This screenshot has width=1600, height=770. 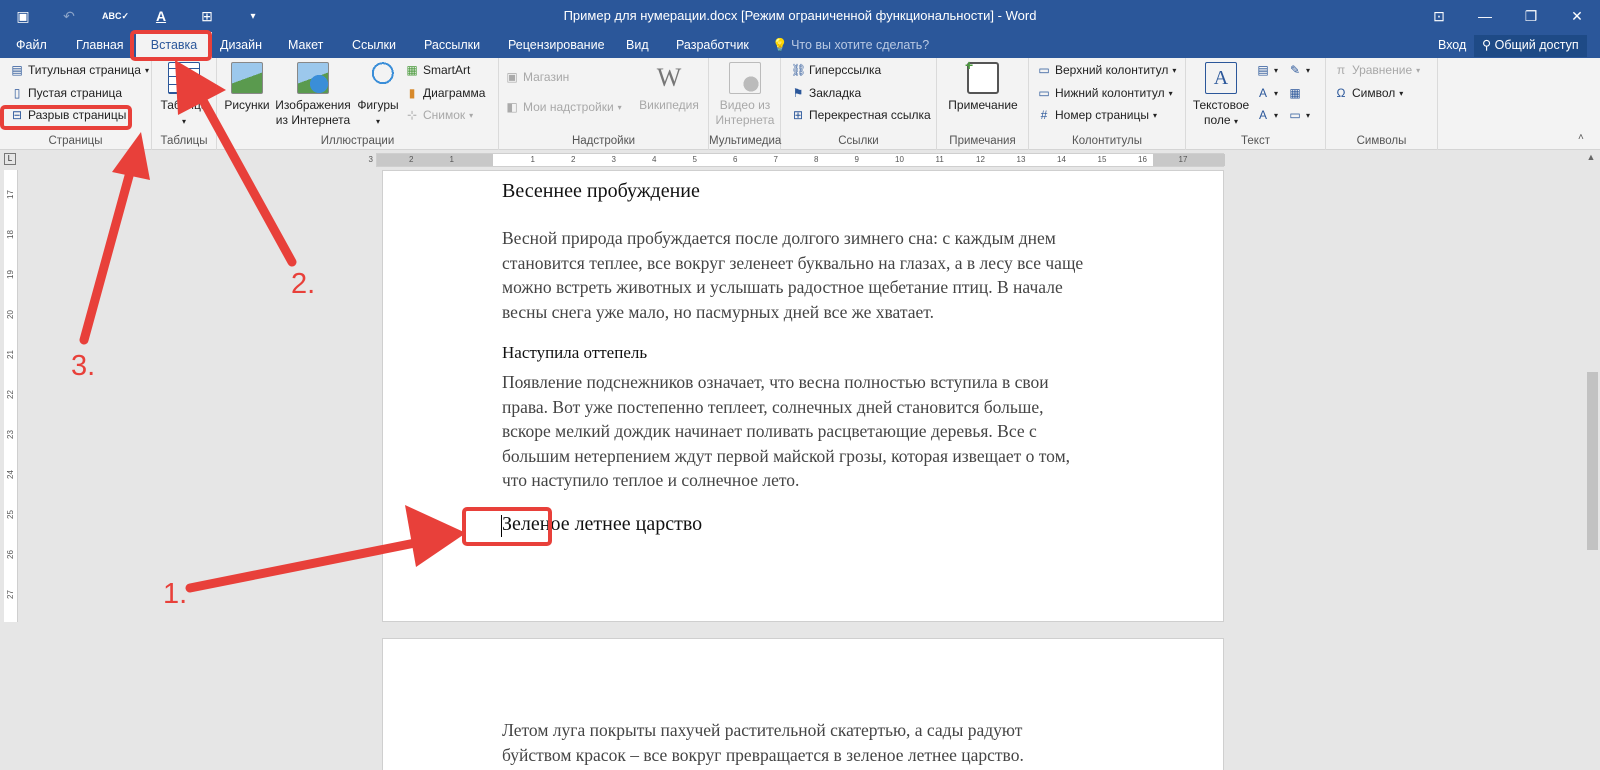 I want to click on arrow-3-head, so click(x=131, y=156).